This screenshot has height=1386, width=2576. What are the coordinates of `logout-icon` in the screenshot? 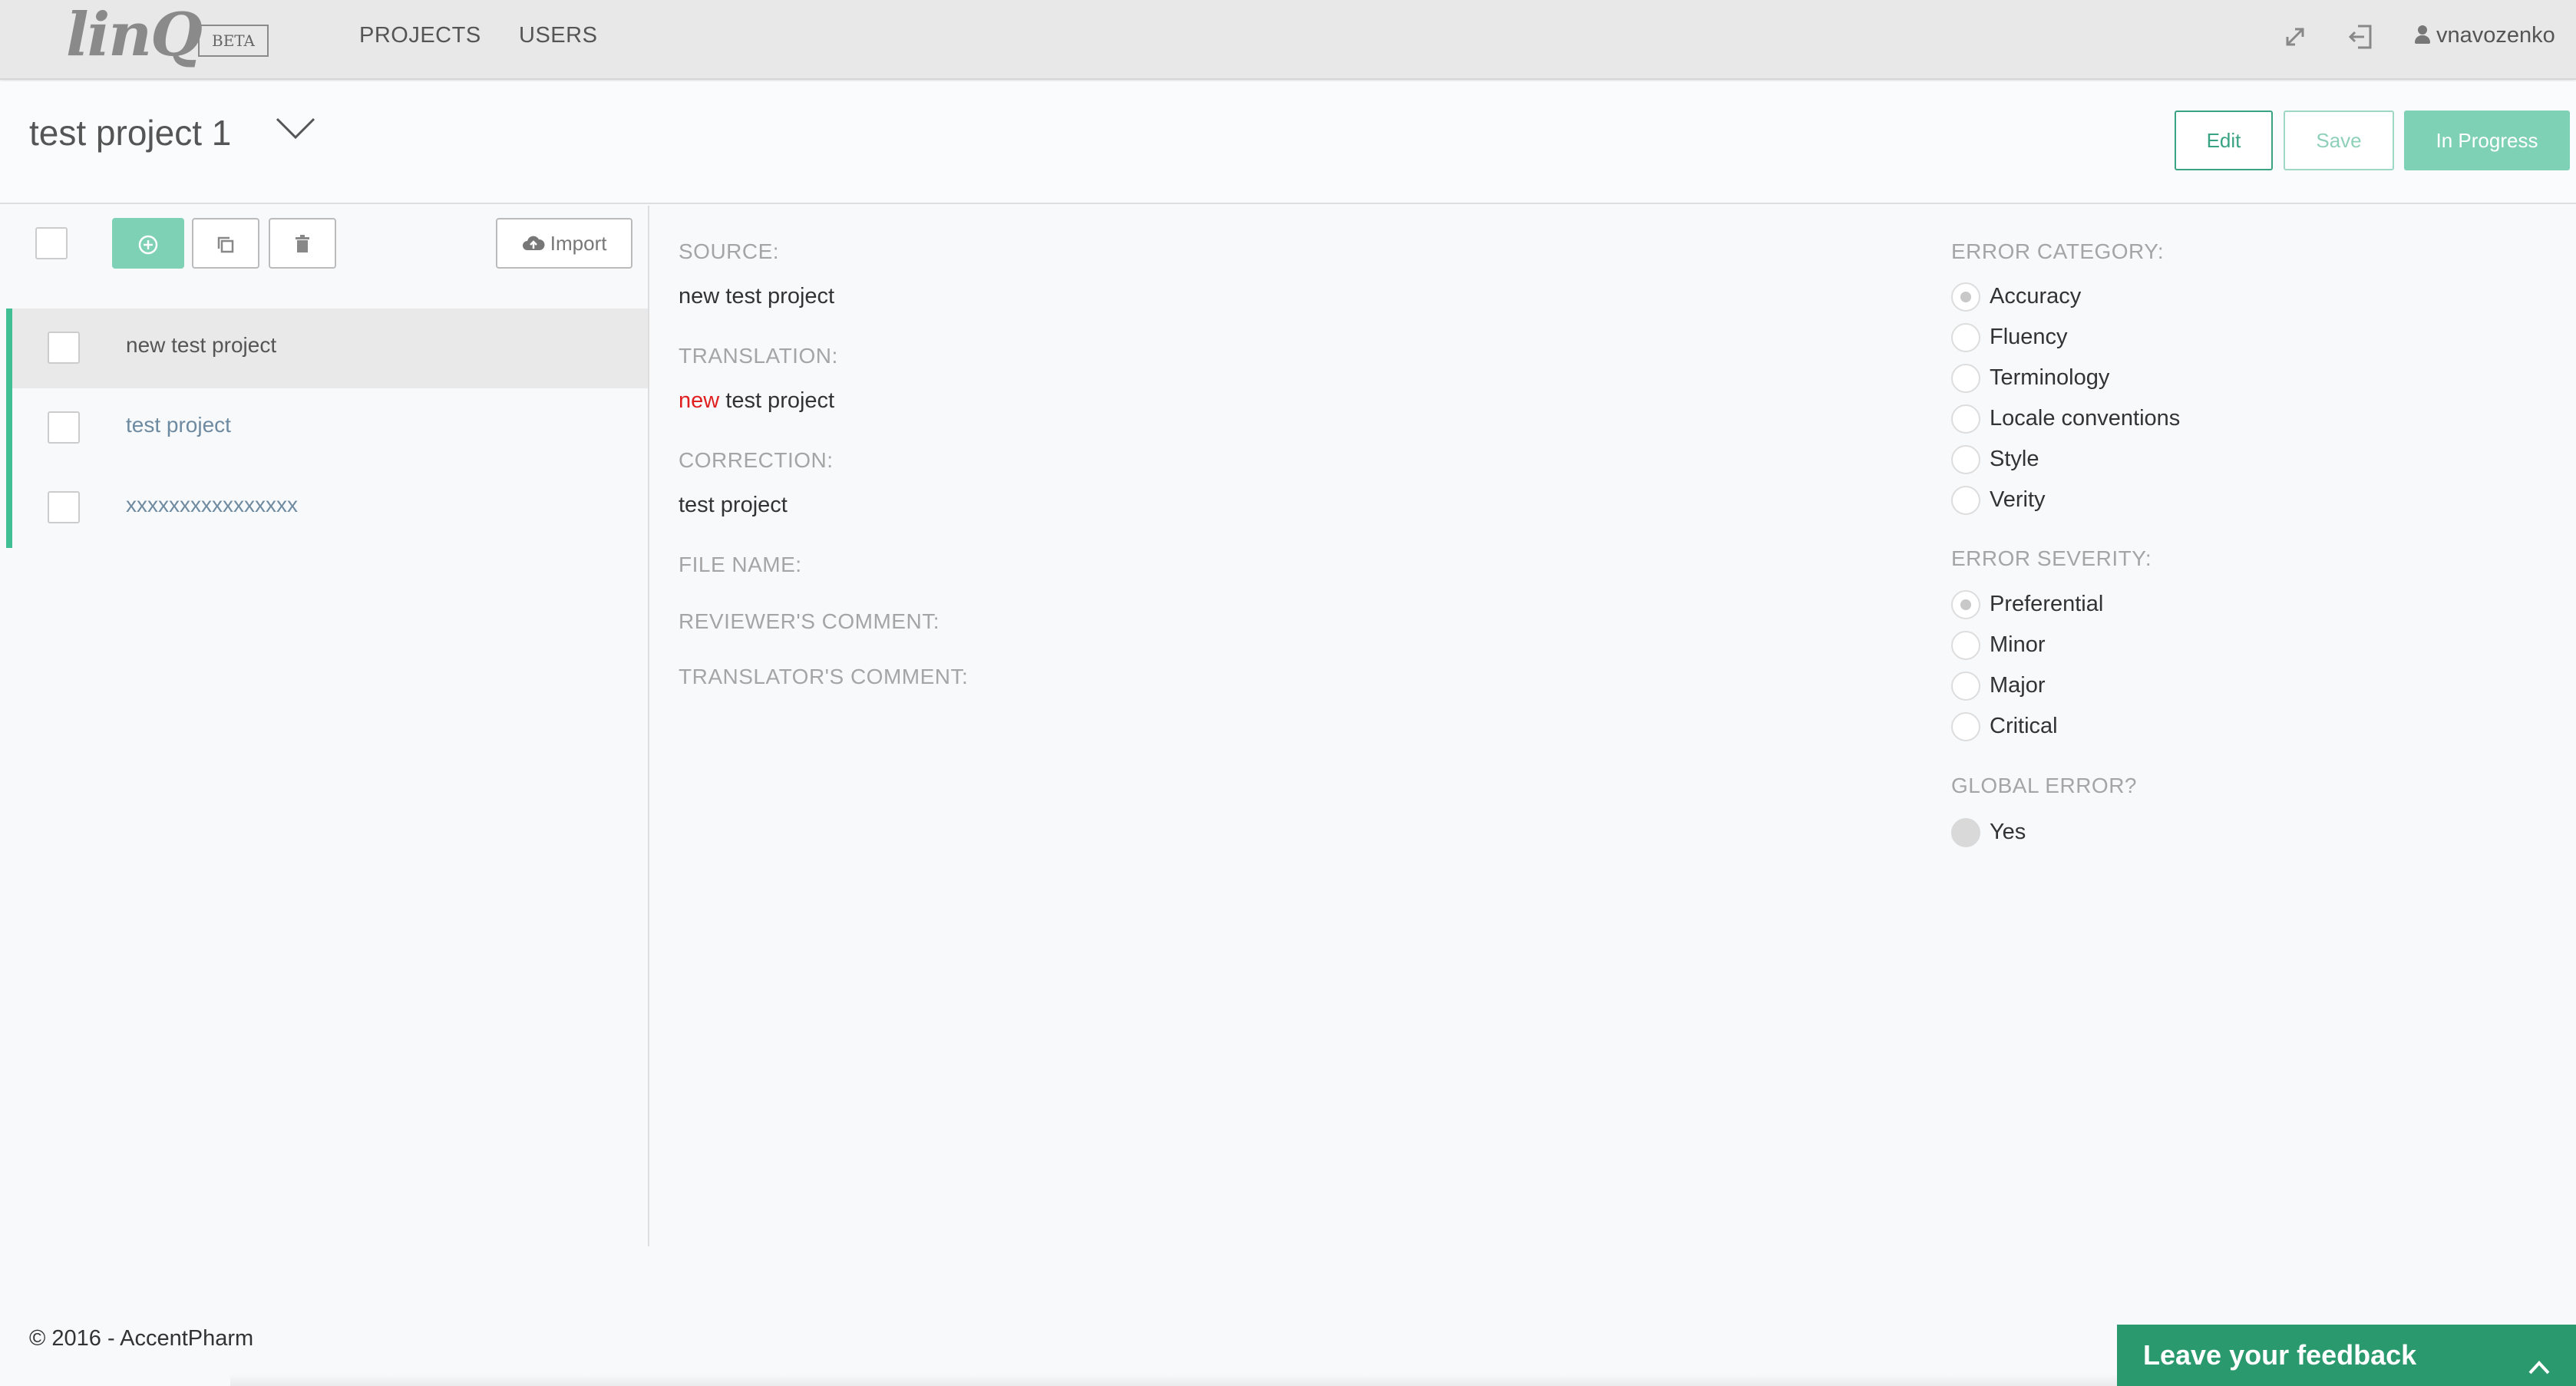 It's located at (2361, 36).